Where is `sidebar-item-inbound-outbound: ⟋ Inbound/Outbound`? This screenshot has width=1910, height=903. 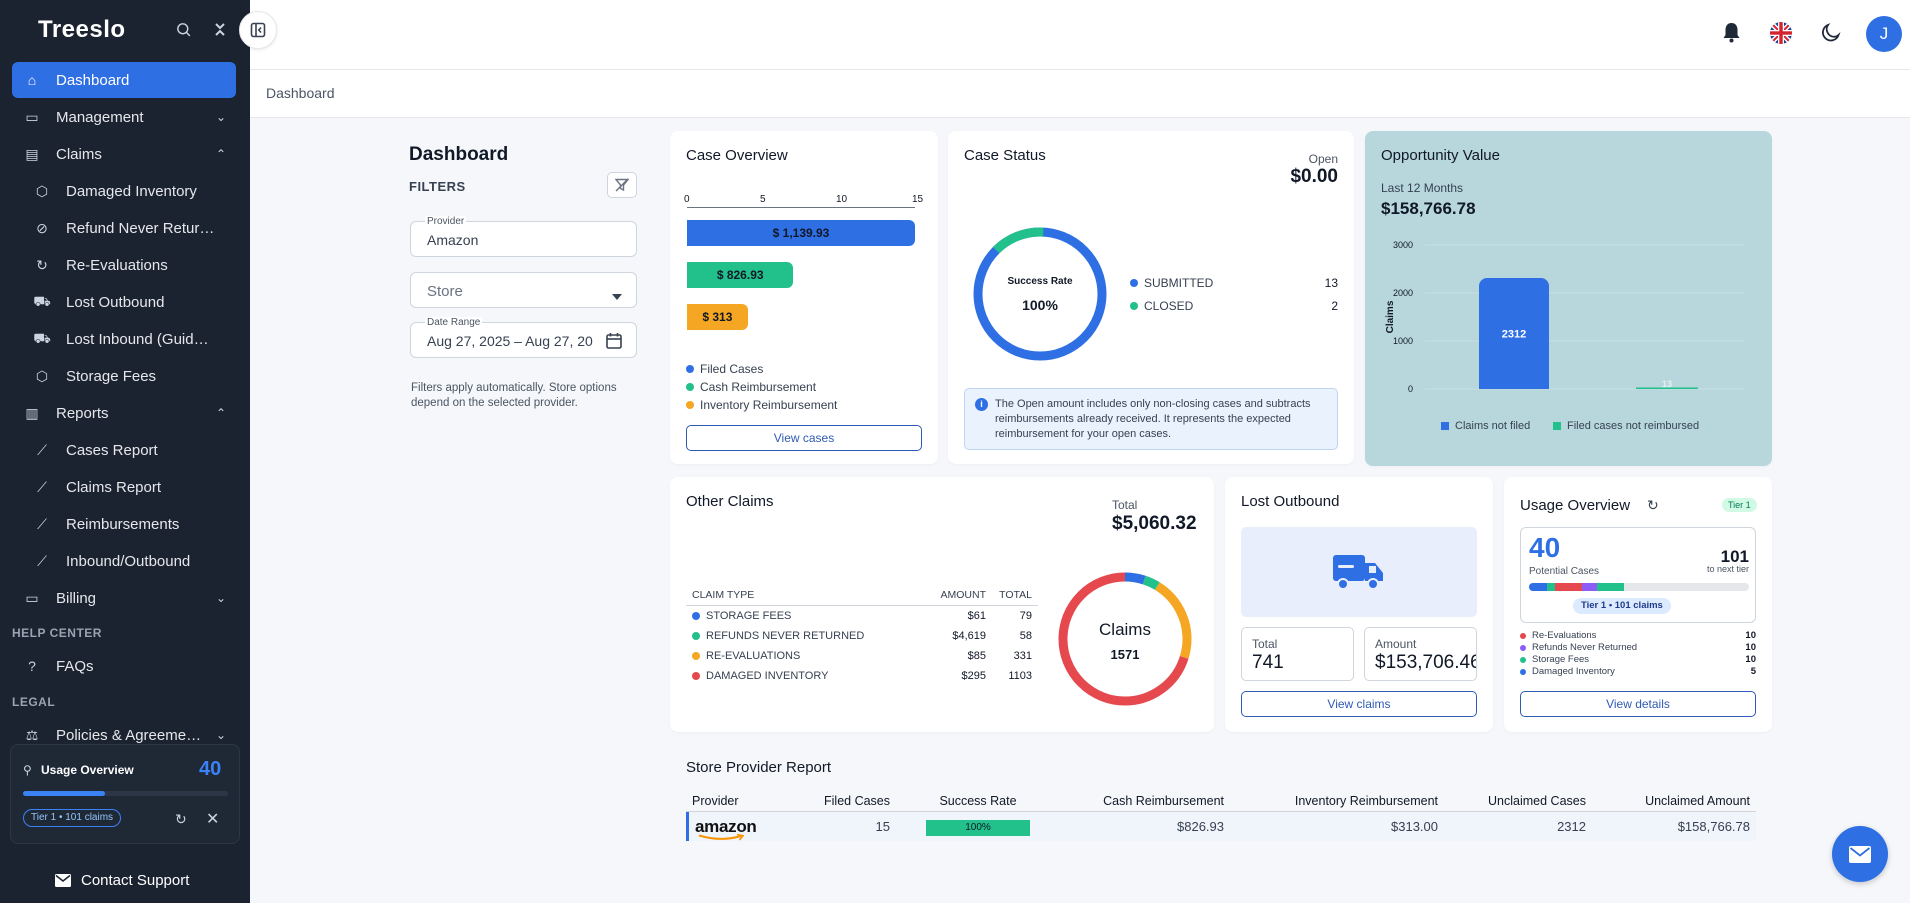
sidebar-item-inbound-outbound: ⟋ Inbound/Outbound is located at coordinates (124, 561).